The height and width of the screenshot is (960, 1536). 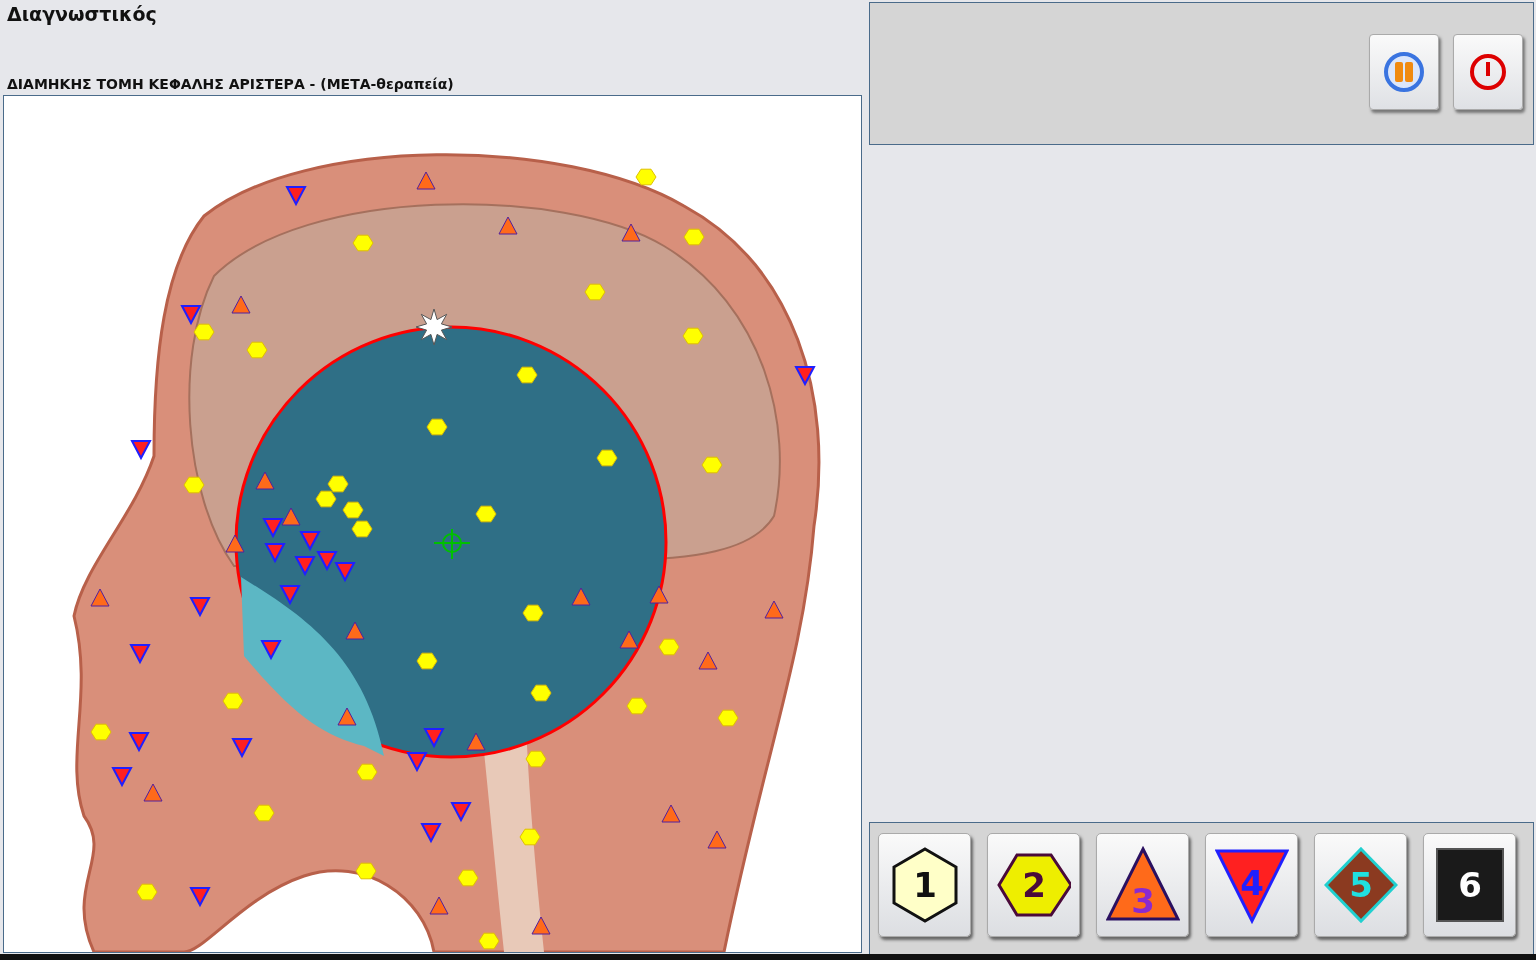 I want to click on marker-shape-icon: 5, so click(x=1360, y=885).